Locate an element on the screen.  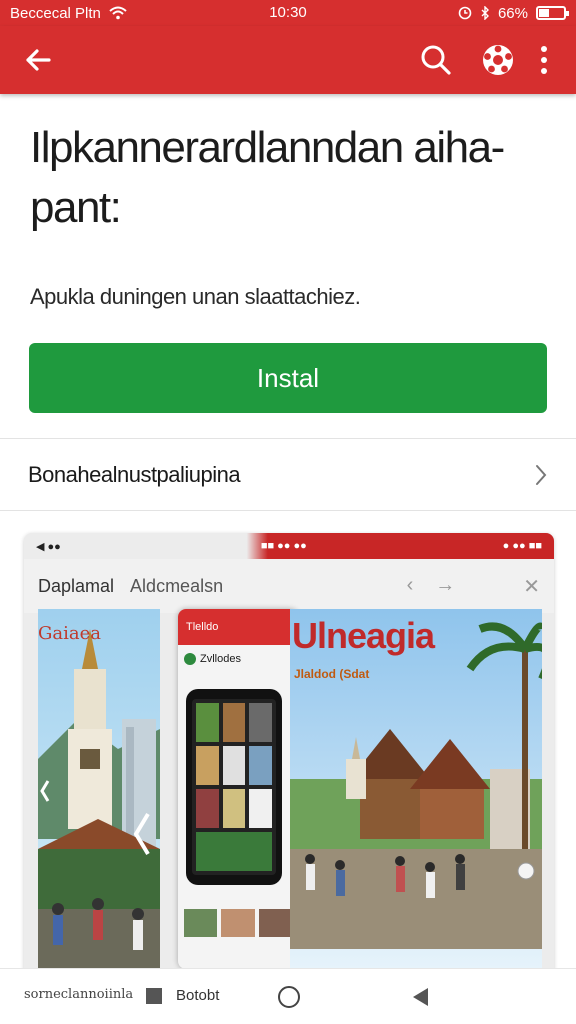
phone-device is located at coordinates (234, 787).